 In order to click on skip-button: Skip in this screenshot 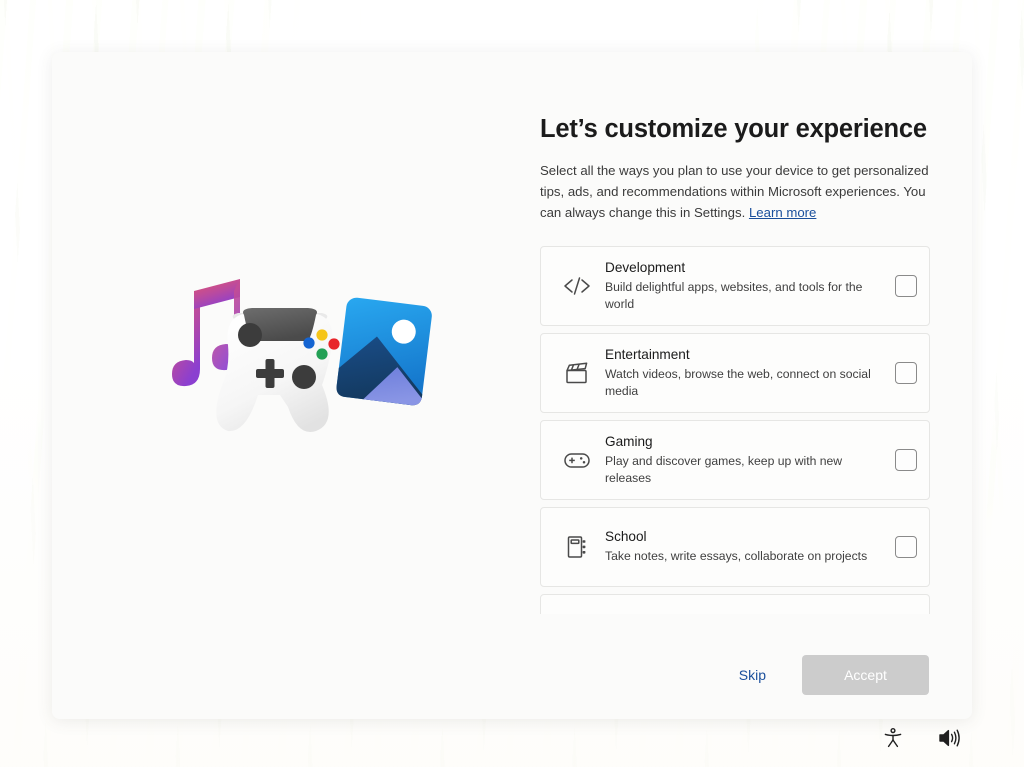, I will do `click(752, 675)`.